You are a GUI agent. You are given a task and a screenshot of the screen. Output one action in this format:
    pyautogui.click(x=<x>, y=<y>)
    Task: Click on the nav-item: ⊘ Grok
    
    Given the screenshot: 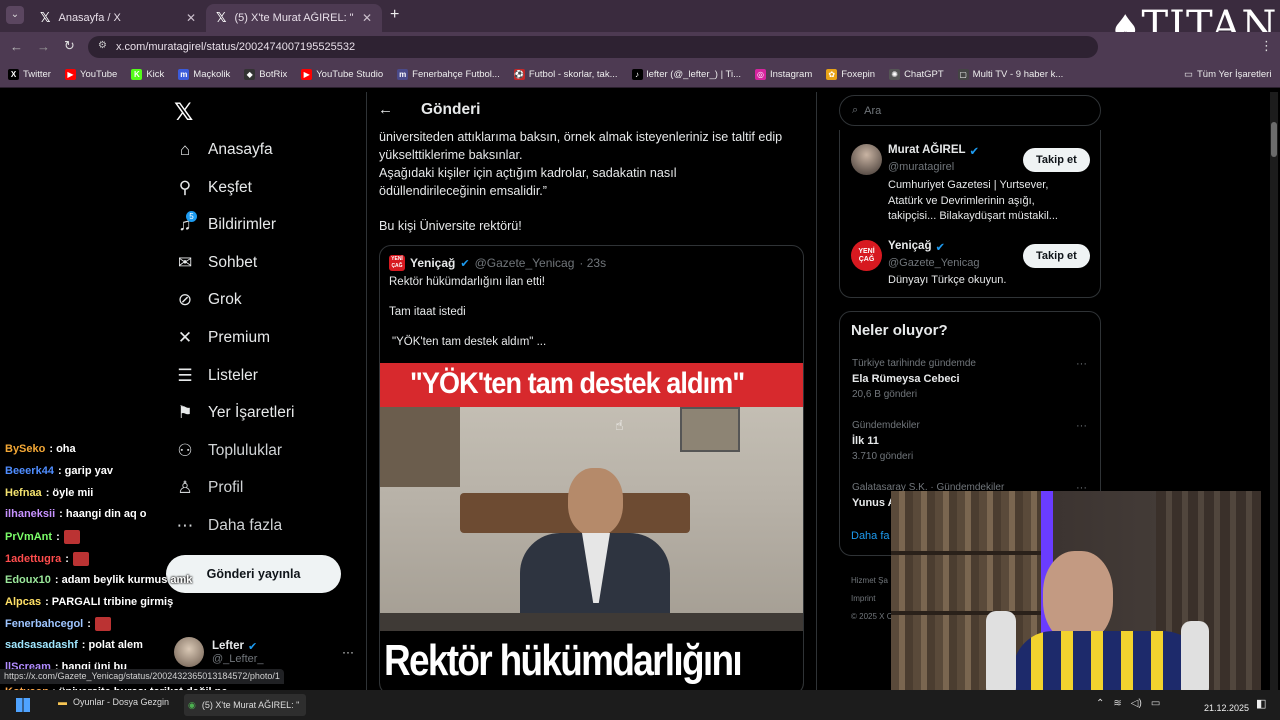 What is the action you would take?
    pyautogui.click(x=209, y=300)
    